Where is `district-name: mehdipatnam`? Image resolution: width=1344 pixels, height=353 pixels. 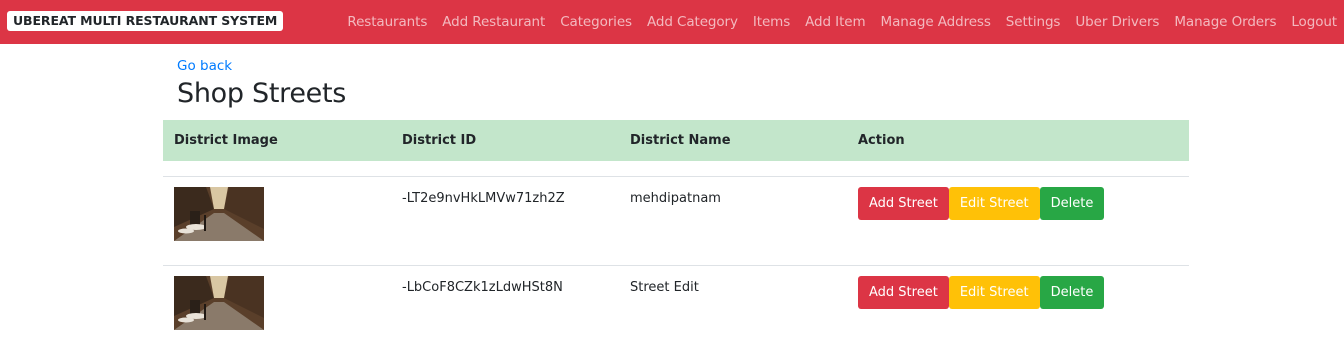
district-name: mehdipatnam is located at coordinates (675, 198).